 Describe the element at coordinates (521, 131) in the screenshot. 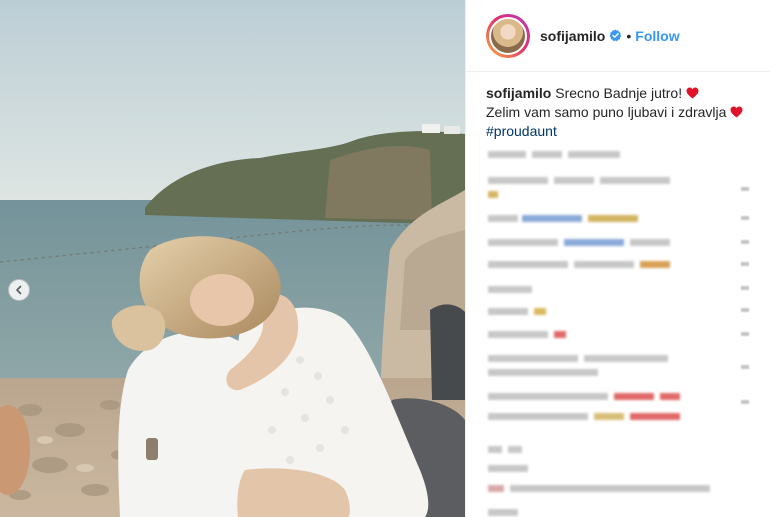

I see `hashtag-link: #proudaunt` at that location.